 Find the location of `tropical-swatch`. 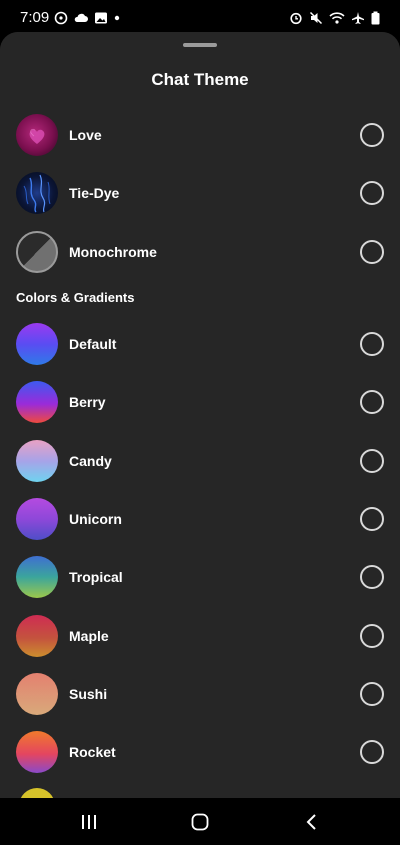

tropical-swatch is located at coordinates (37, 577).